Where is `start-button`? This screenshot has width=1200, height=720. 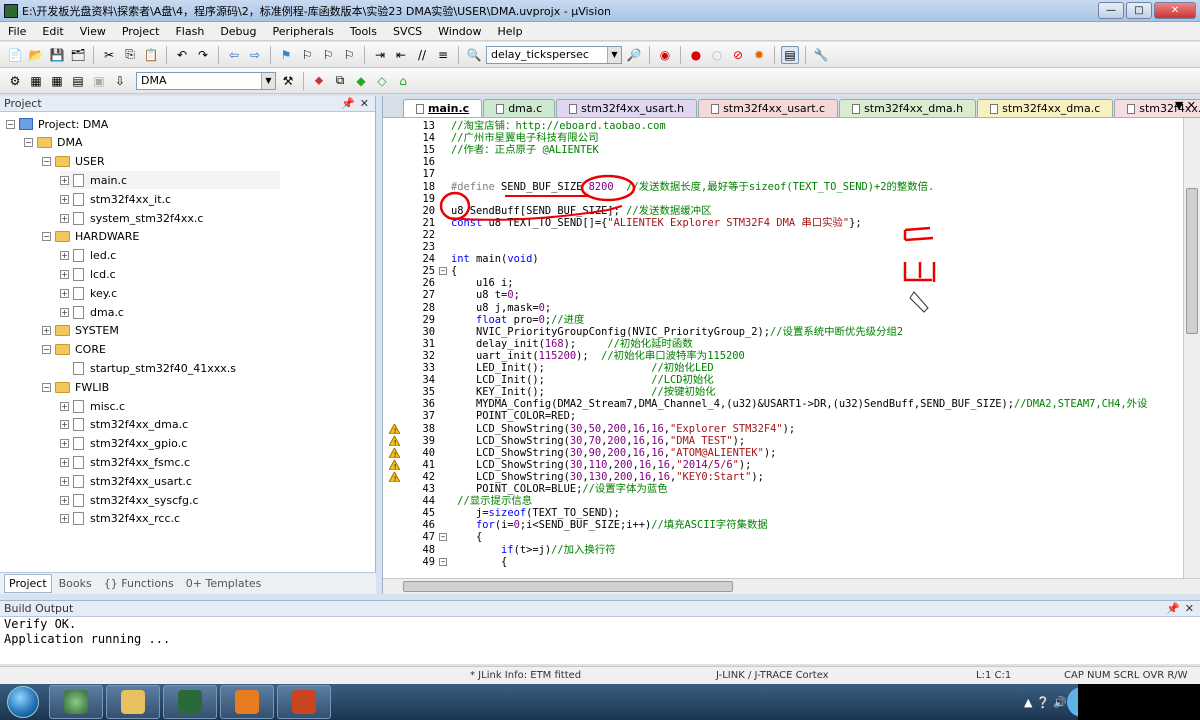
start-button is located at coordinates (23, 702).